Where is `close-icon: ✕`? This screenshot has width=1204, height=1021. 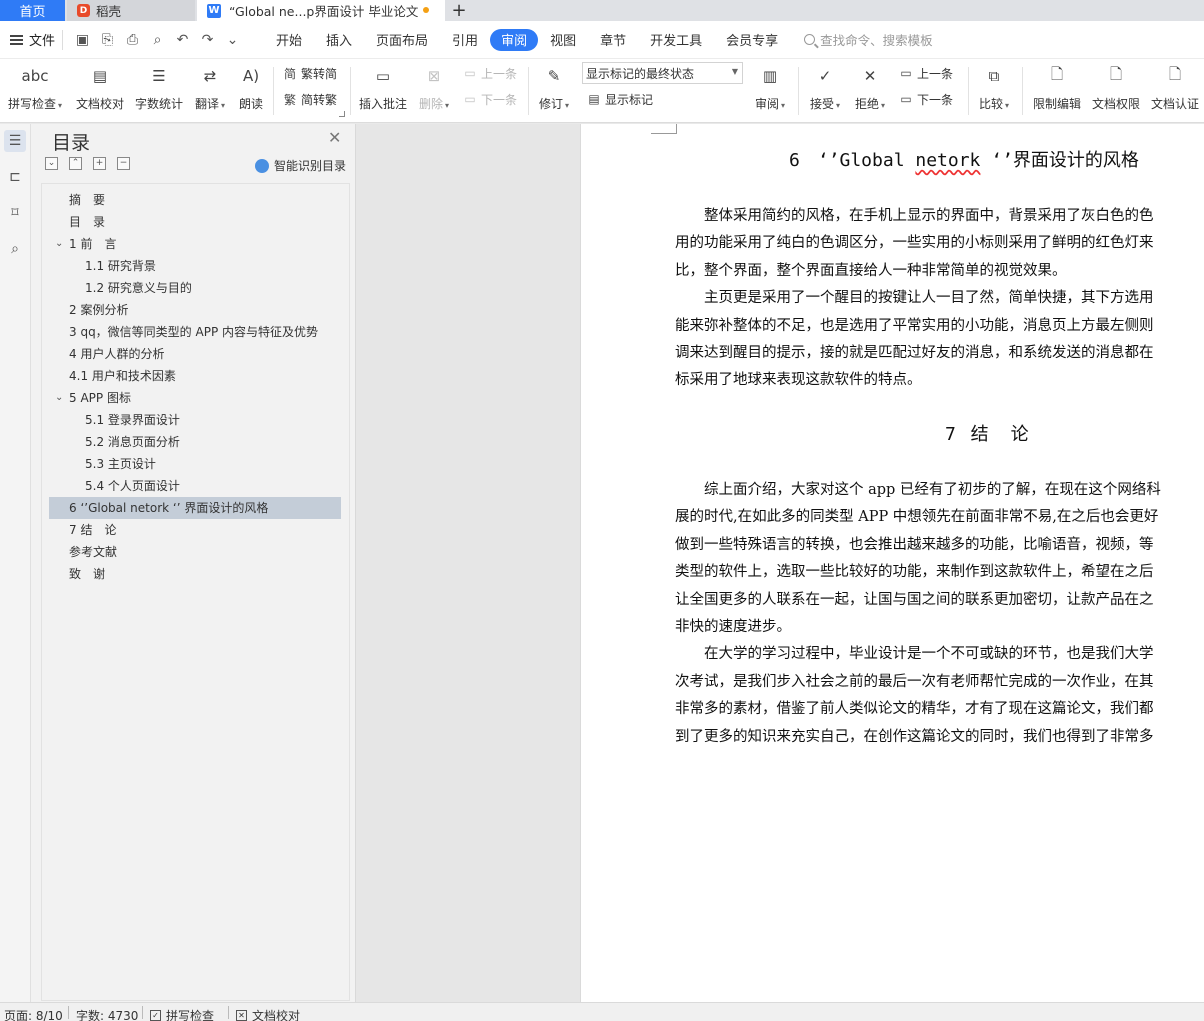
close-icon: ✕ is located at coordinates (334, 137).